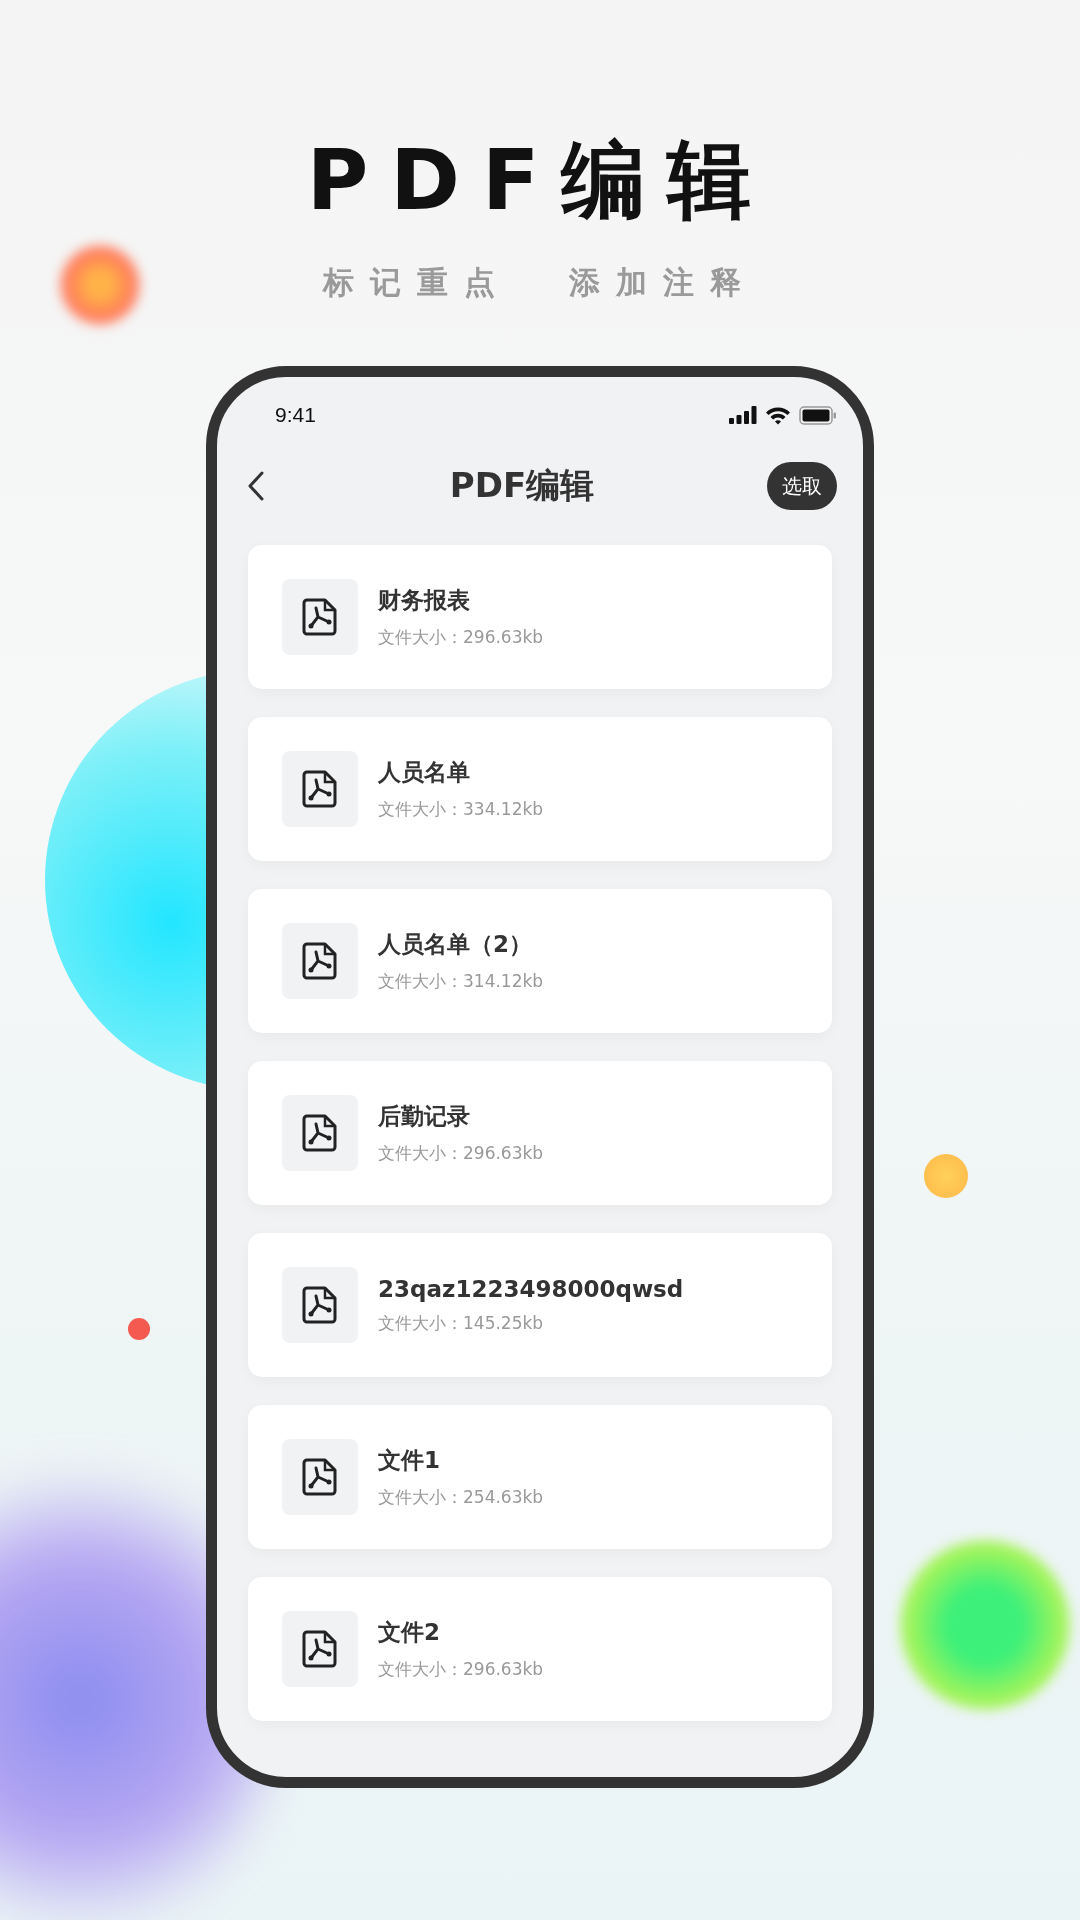  Describe the element at coordinates (540, 180) in the screenshot. I see `headline: PDF编辑` at that location.